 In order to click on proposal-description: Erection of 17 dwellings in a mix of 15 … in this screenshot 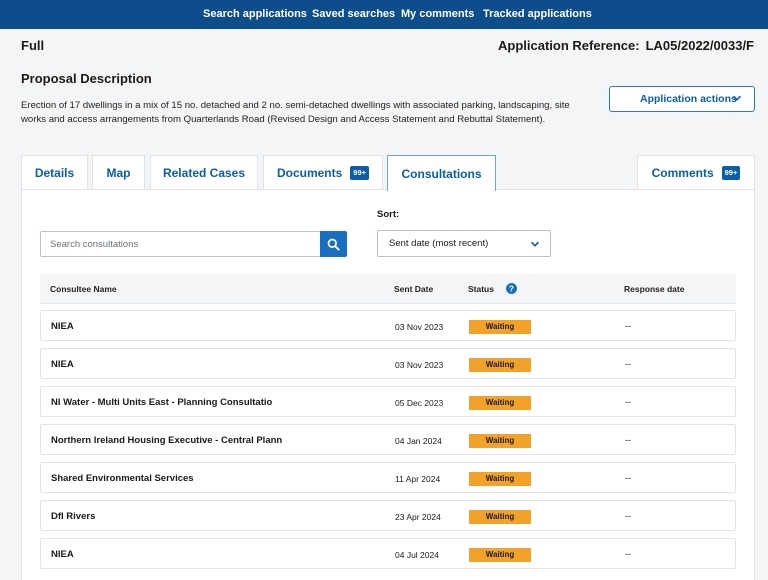, I will do `click(295, 112)`.